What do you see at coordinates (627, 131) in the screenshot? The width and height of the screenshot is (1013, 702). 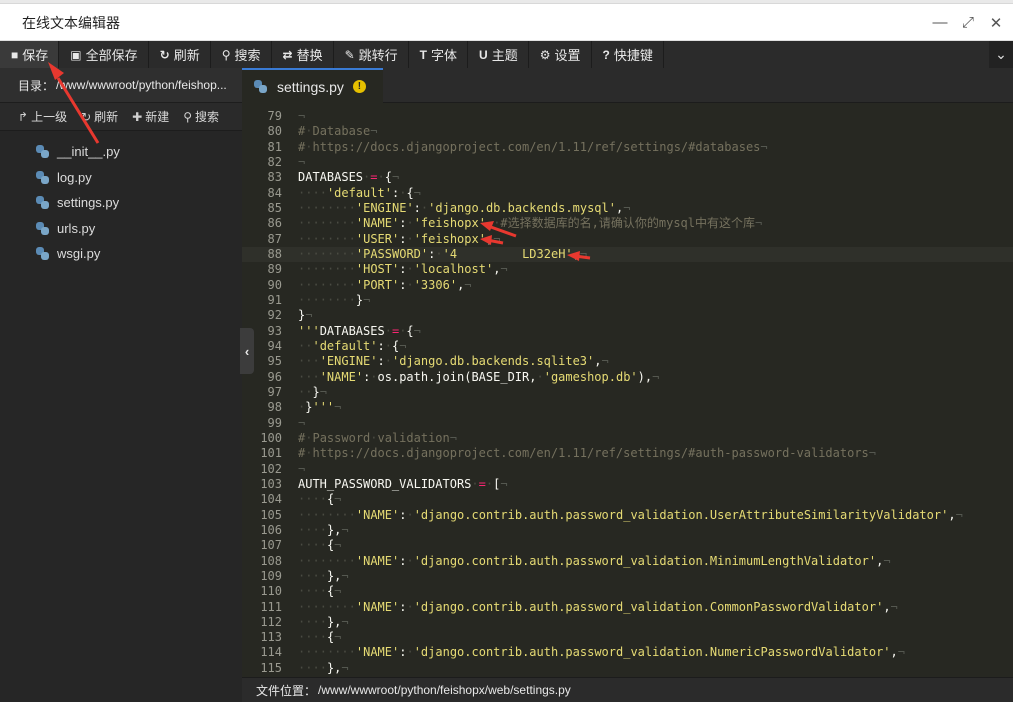 I see `code-line: 80 #·Database¬` at bounding box center [627, 131].